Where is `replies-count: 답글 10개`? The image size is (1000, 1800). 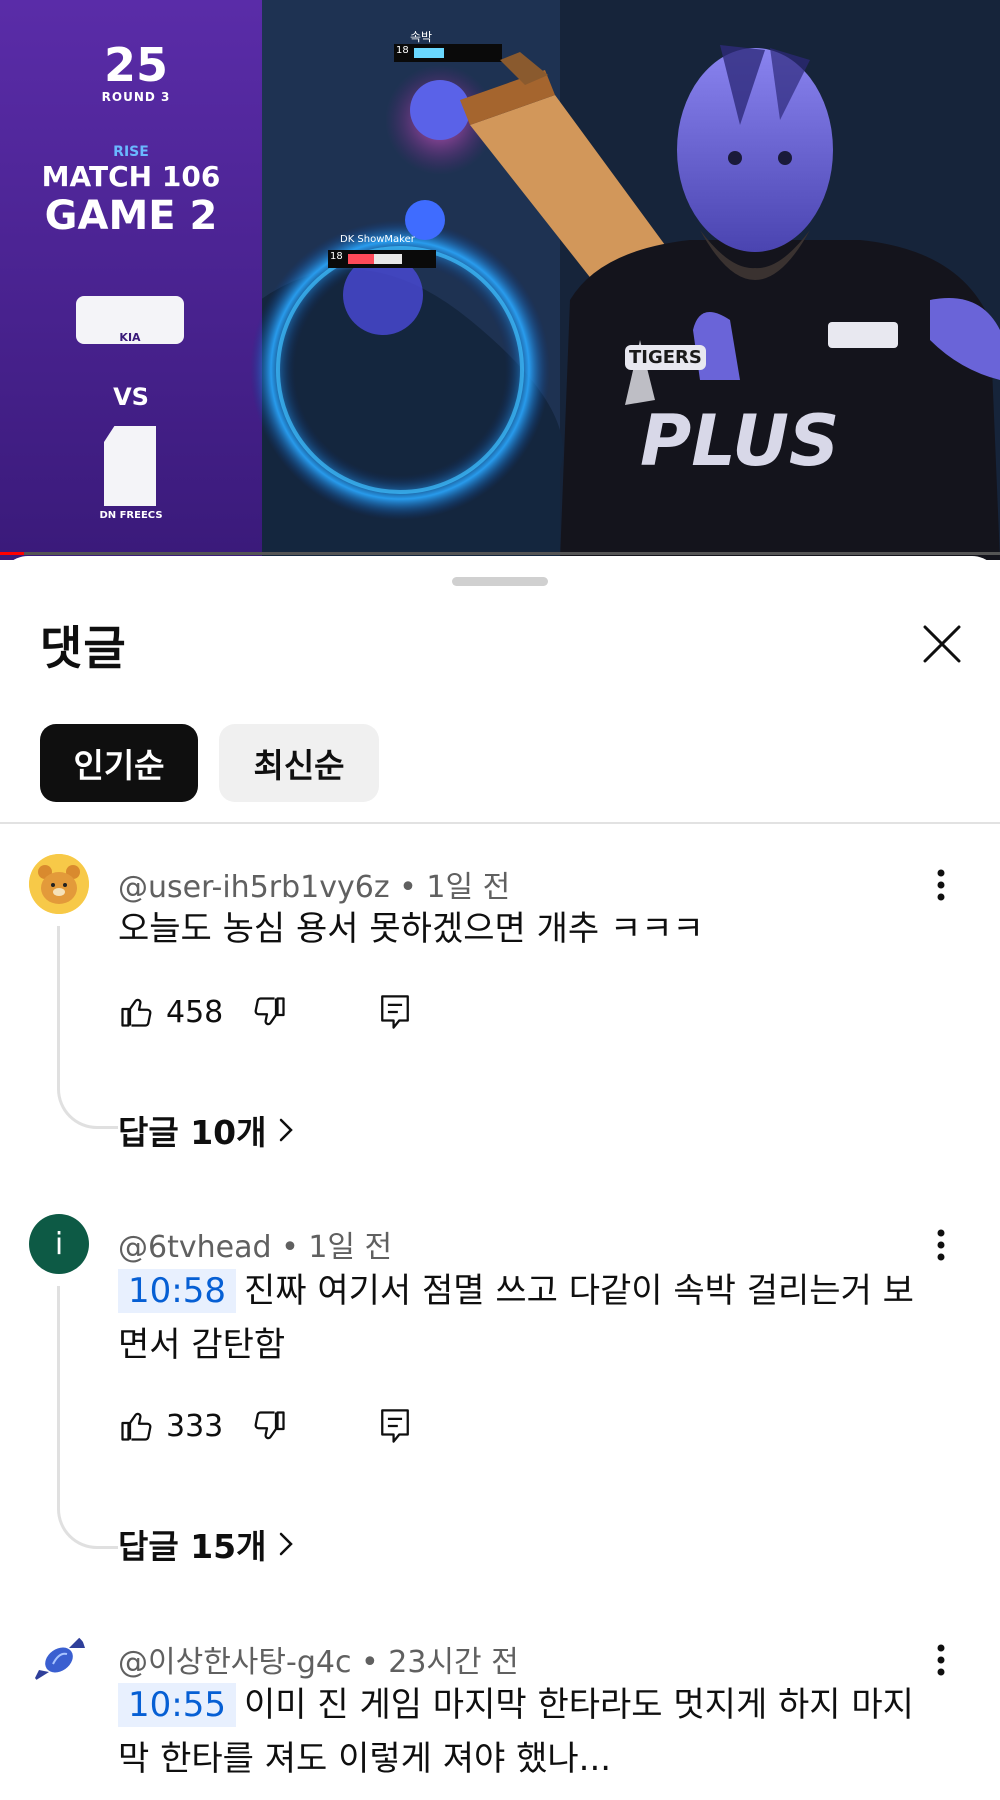 replies-count: 답글 10개 is located at coordinates (192, 1132).